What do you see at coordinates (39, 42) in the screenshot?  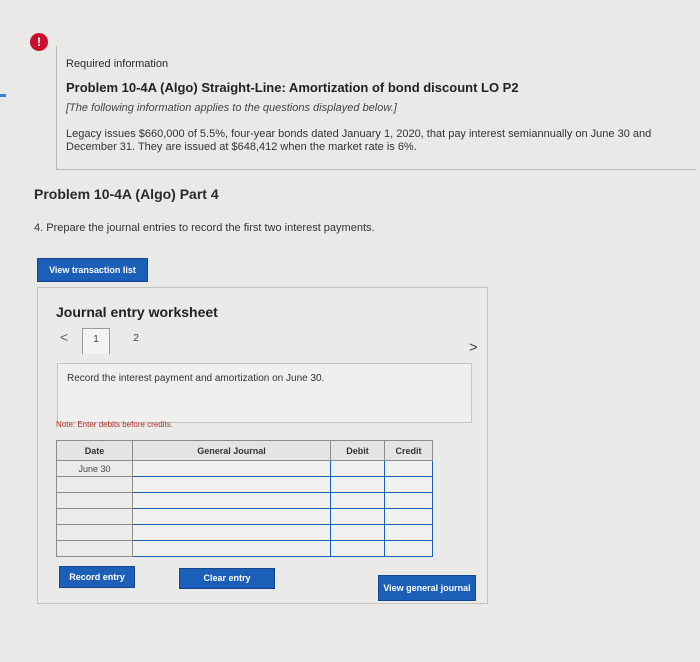 I see `alert-icon: !` at bounding box center [39, 42].